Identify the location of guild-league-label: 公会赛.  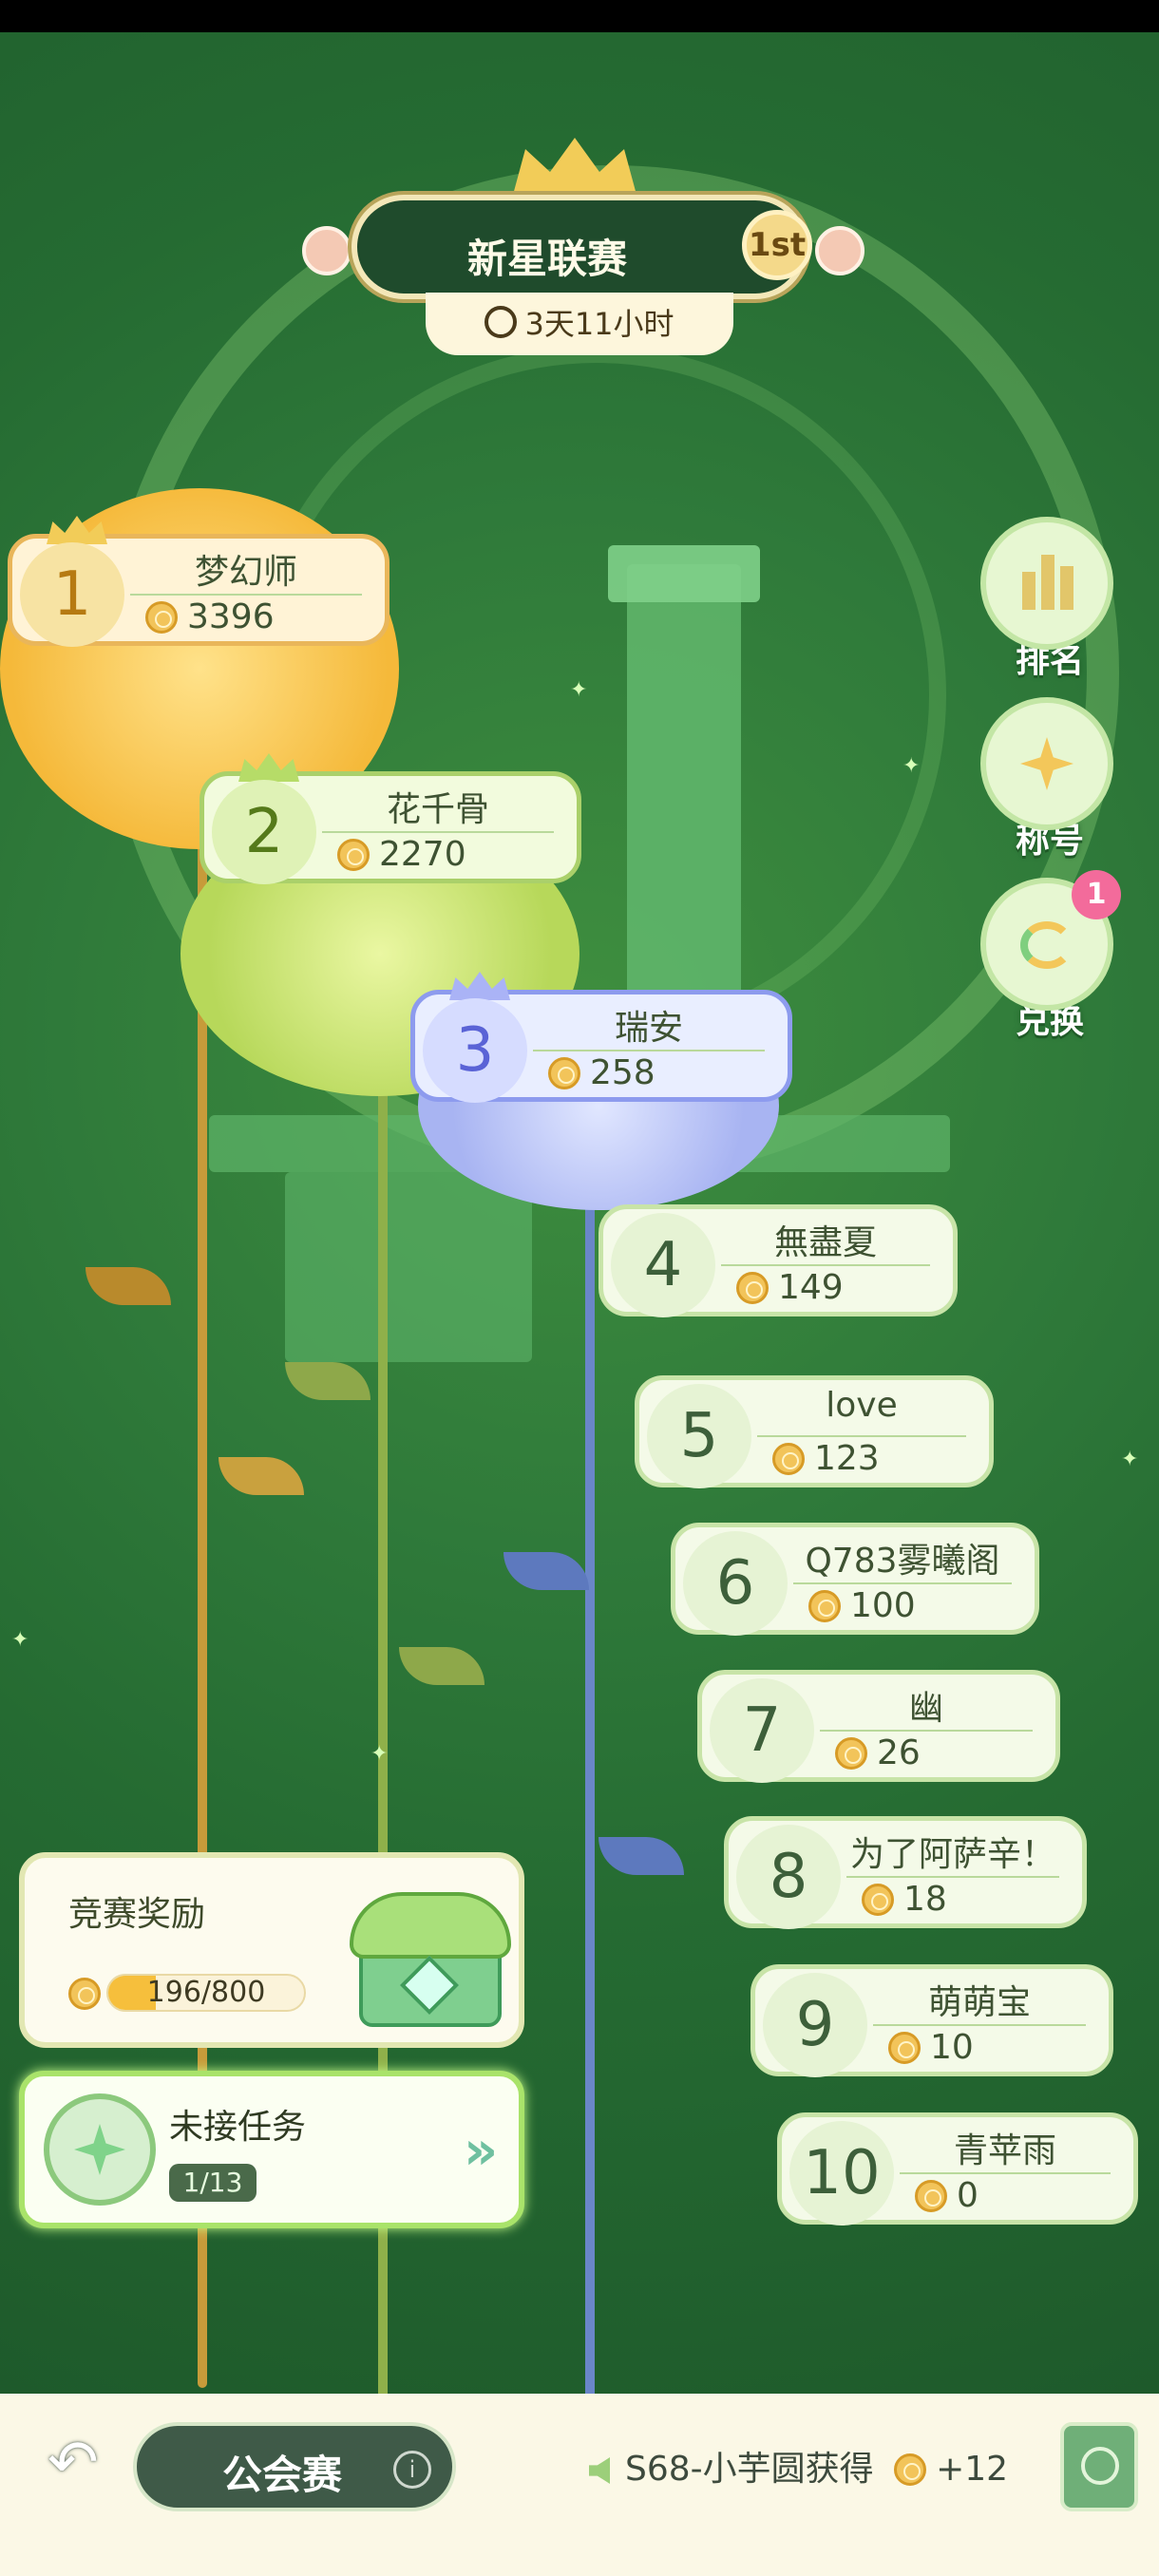
(282, 2475).